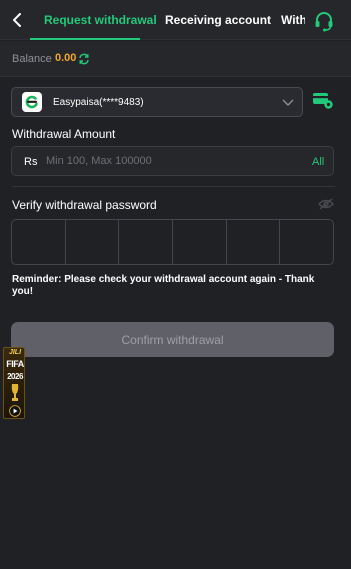 The image size is (351, 569). Describe the element at coordinates (98, 102) in the screenshot. I see `account-name: Easypaisa(****9483)` at that location.